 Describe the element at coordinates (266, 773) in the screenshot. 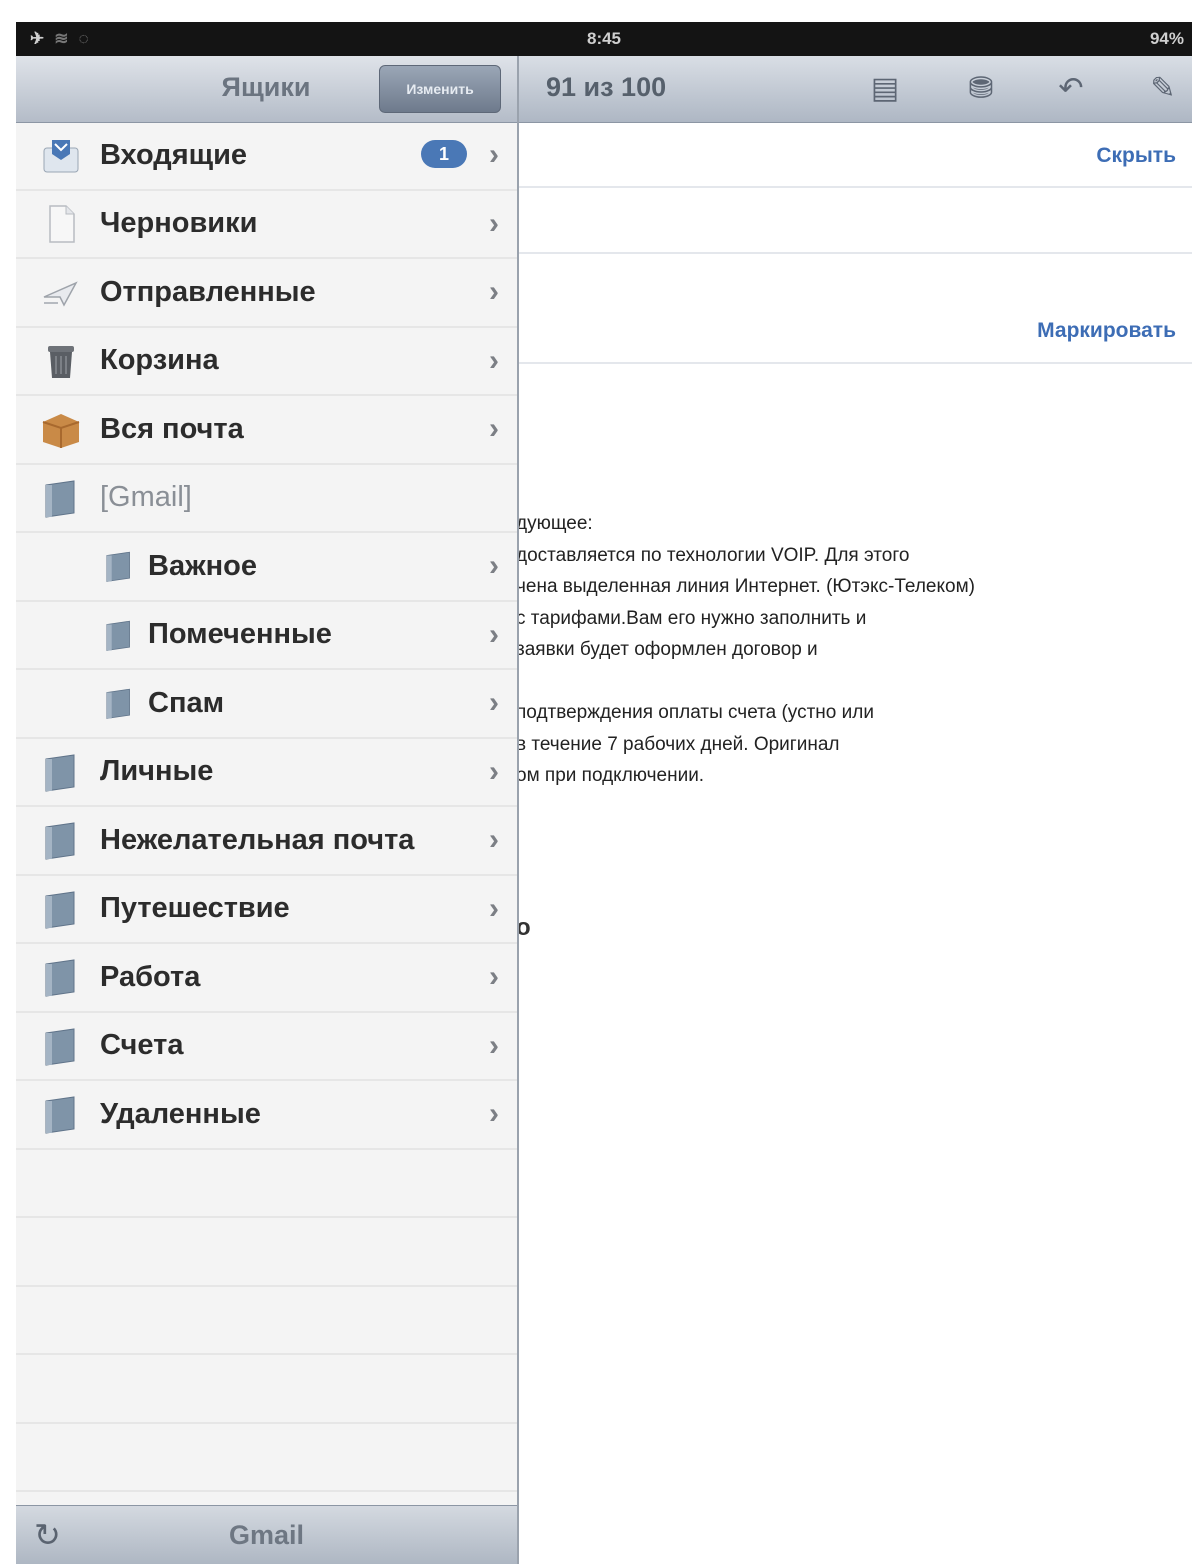

I see `mailbox-personal: Личные ›` at that location.